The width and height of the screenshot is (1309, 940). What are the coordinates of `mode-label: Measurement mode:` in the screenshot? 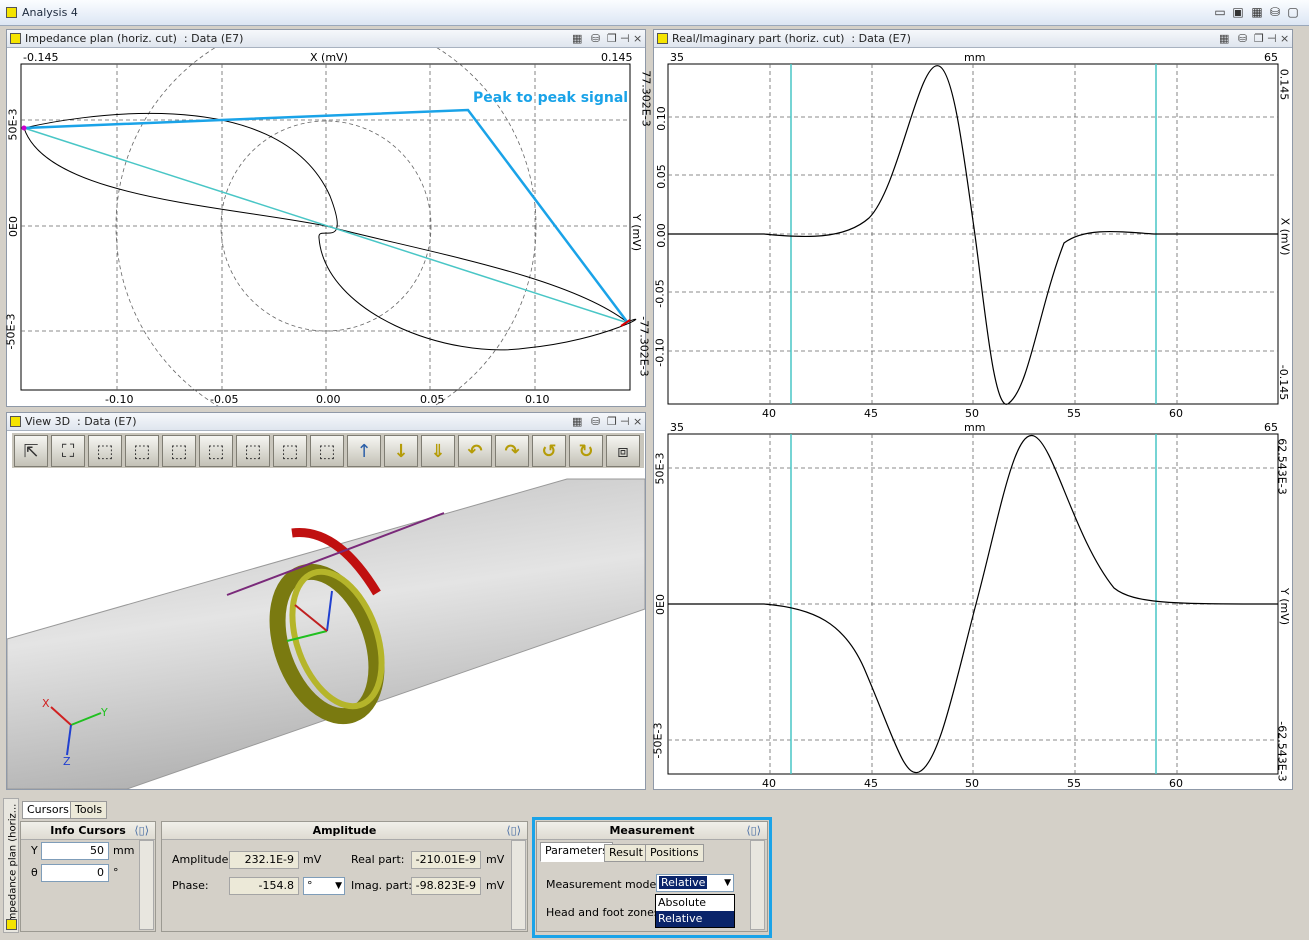 It's located at (603, 884).